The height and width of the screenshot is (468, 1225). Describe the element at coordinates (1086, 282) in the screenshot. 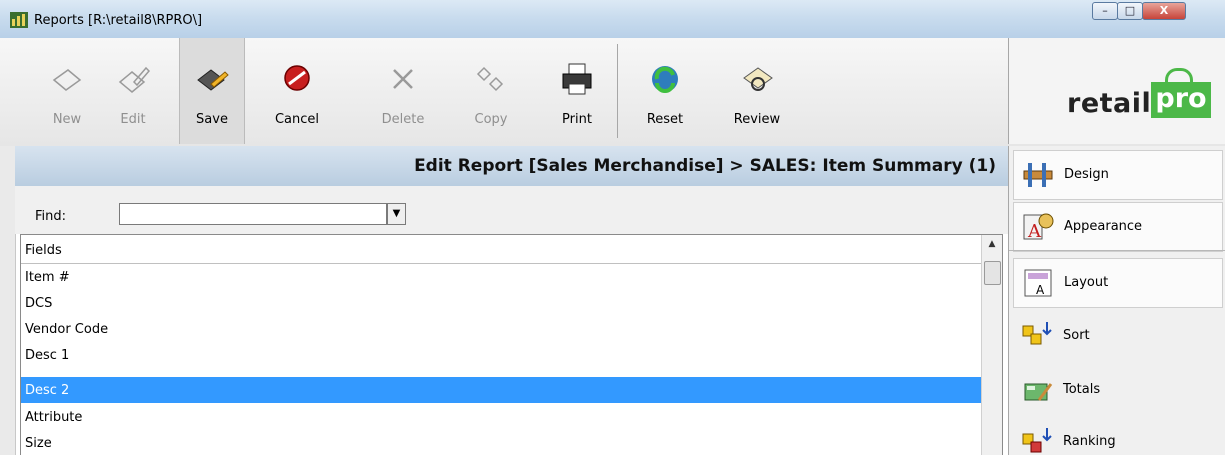

I see `side-item-label: Layout` at that location.